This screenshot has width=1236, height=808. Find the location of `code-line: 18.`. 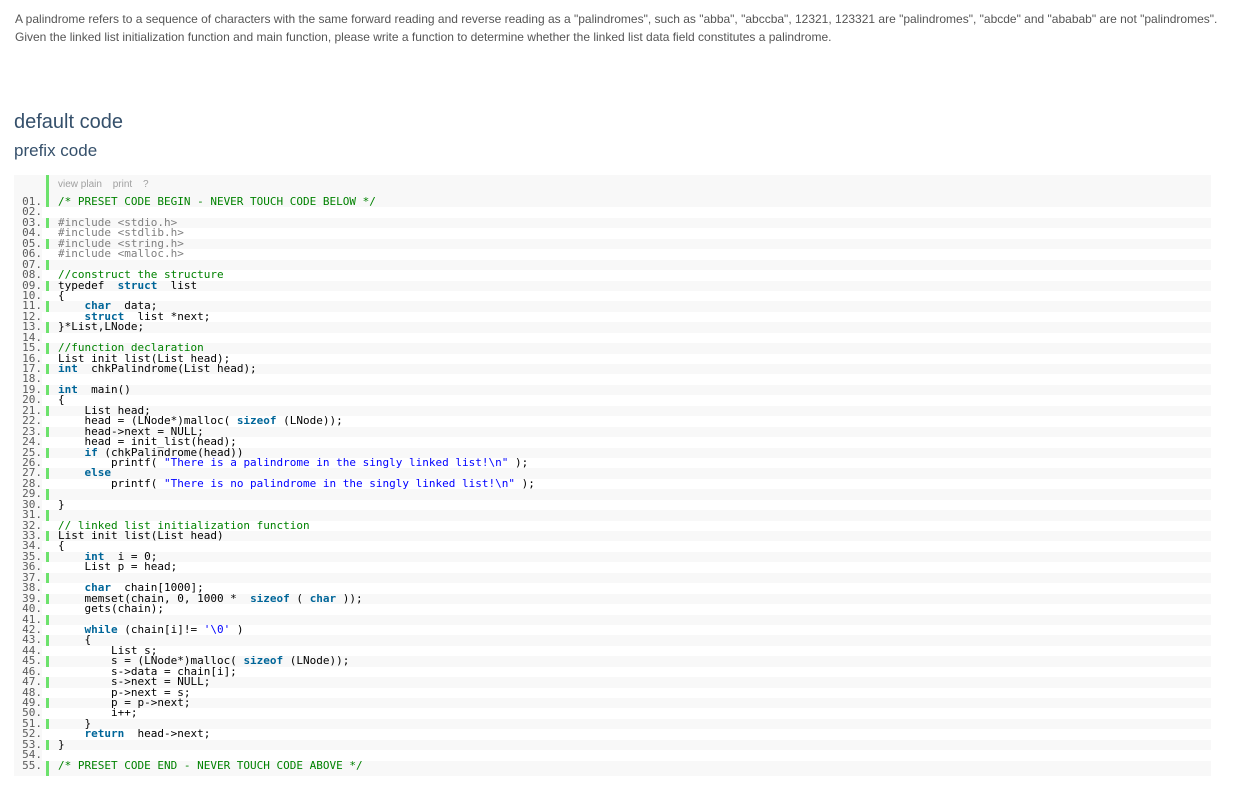

code-line: 18. is located at coordinates (612, 379).